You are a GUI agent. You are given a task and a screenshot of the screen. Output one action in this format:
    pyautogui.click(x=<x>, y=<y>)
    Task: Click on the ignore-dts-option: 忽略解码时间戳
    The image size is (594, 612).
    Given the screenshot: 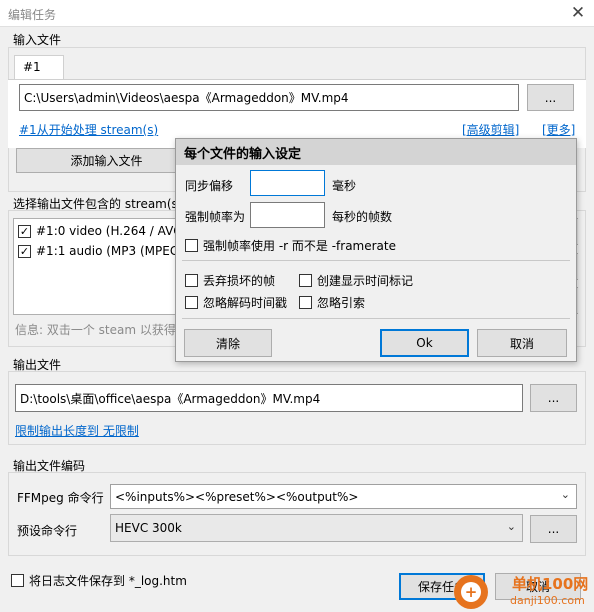 What is the action you would take?
    pyautogui.click(x=236, y=302)
    